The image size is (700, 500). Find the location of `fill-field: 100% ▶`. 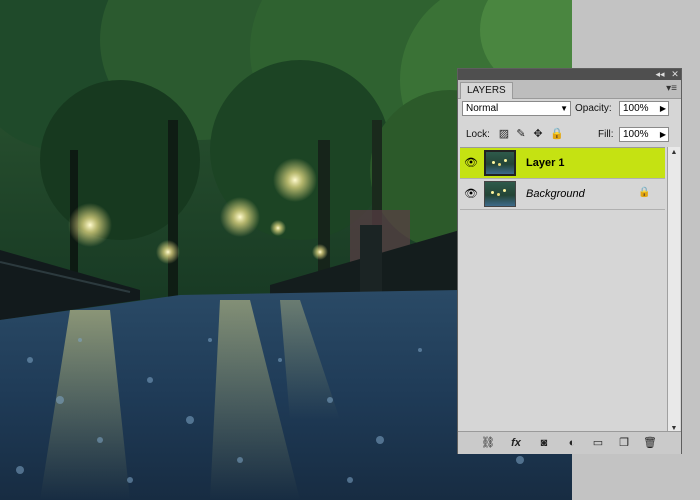

fill-field: 100% ▶ is located at coordinates (644, 134).